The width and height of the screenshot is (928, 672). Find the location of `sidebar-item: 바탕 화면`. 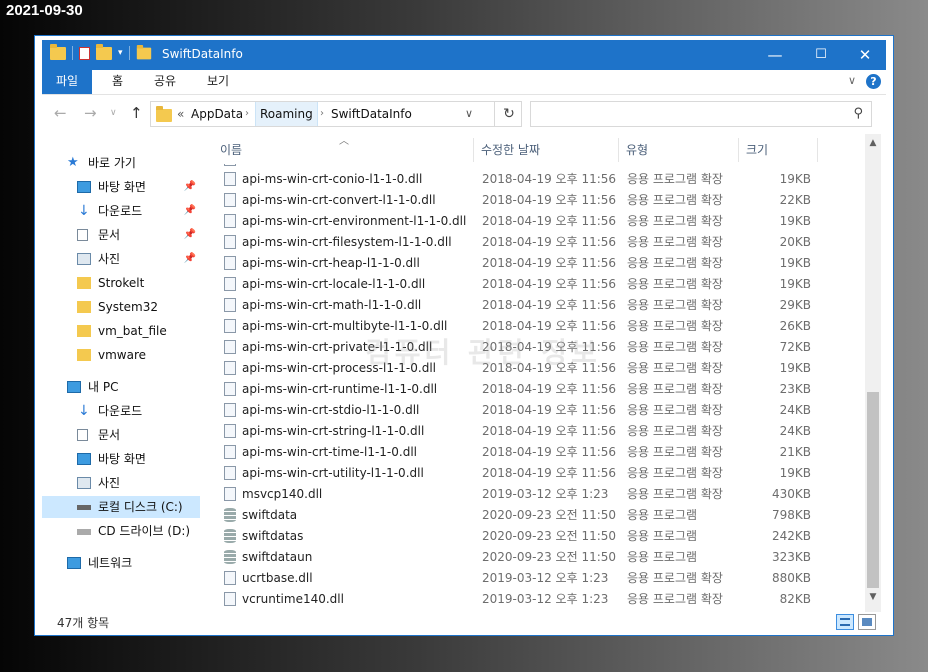

sidebar-item: 바탕 화면 is located at coordinates (121, 459).